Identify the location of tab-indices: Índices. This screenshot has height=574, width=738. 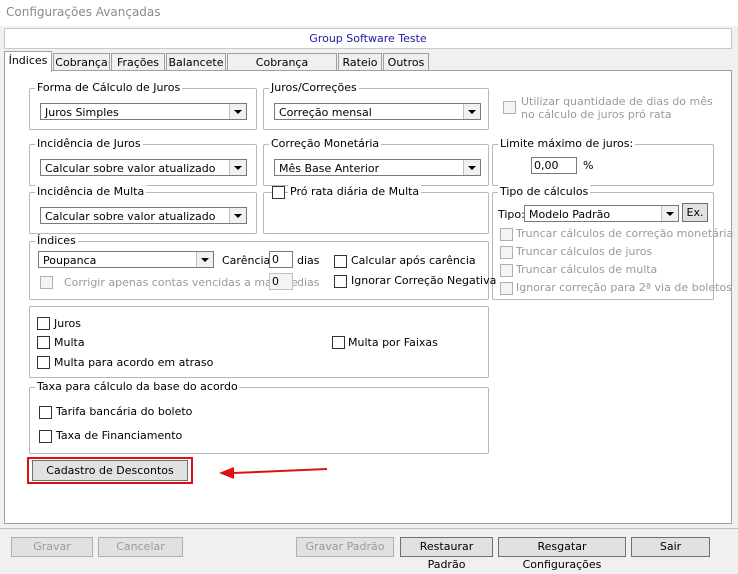
(28, 61).